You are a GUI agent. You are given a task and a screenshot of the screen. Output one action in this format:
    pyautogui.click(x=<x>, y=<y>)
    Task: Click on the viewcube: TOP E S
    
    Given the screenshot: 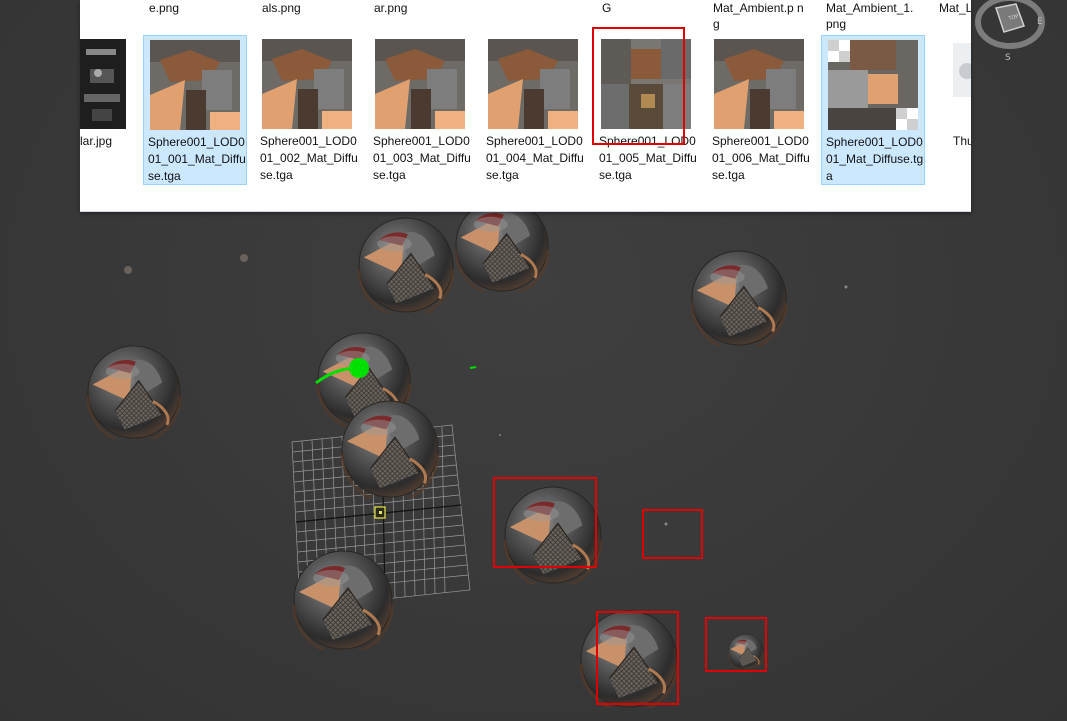 What is the action you would take?
    pyautogui.click(x=1014, y=32)
    